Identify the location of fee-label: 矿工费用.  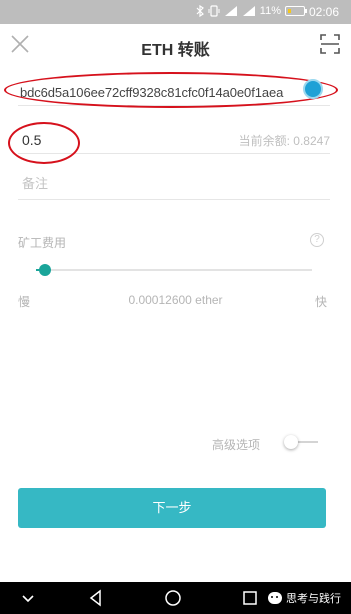
(42, 243).